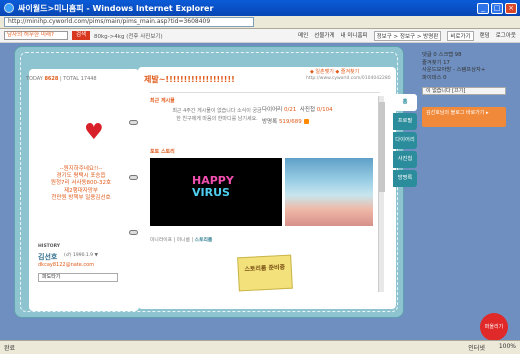 This screenshot has height=354, width=520. Describe the element at coordinates (66, 265) in the screenshot. I see `owner-email: dkcay8122@nate.com` at that location.